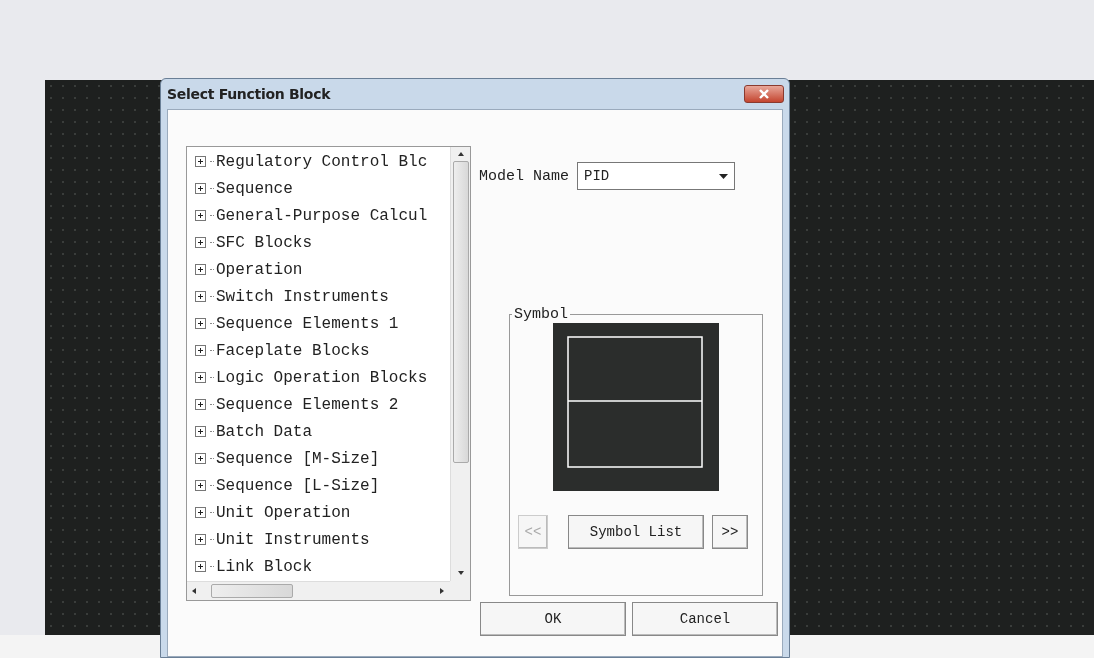 The height and width of the screenshot is (658, 1094). Describe the element at coordinates (293, 350) in the screenshot. I see `tree-item: Faceplate Blocks` at that location.